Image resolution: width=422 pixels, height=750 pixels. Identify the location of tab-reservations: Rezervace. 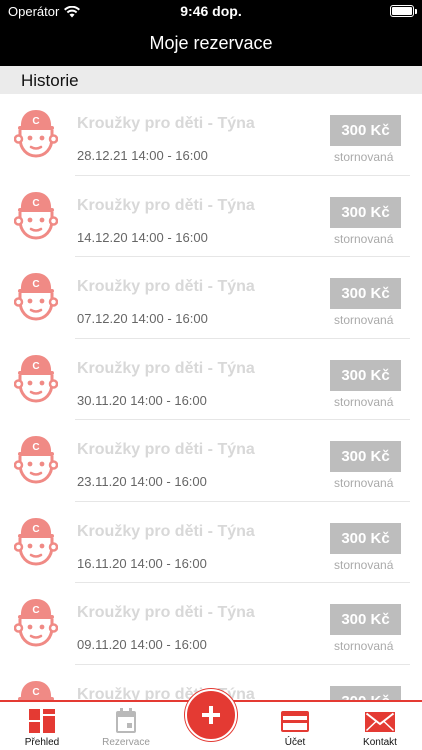
(126, 726).